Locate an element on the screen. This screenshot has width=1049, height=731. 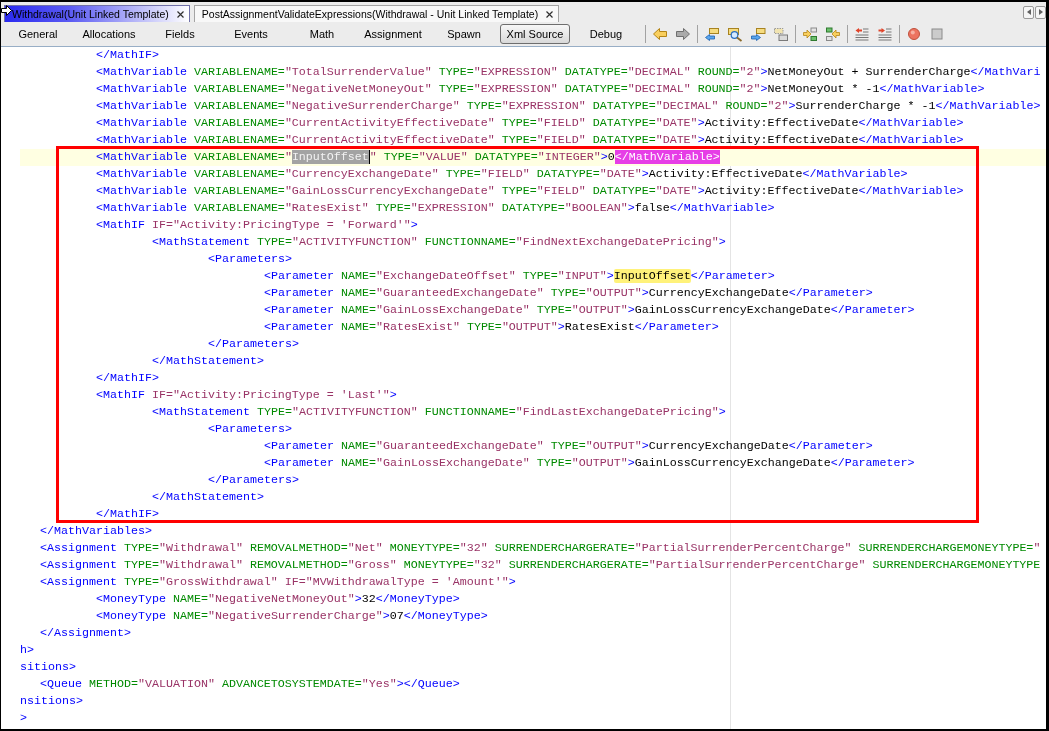
document-tab: PostAssignmentValidateExpressions(Withdrawal - Unit Linked Template) is located at coordinates (376, 13).